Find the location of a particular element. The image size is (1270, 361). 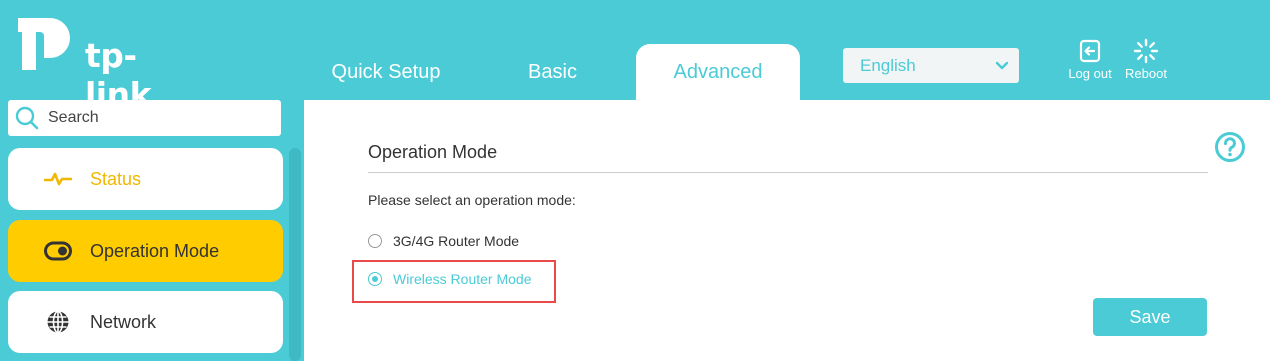

language-select-value: English is located at coordinates (888, 65).